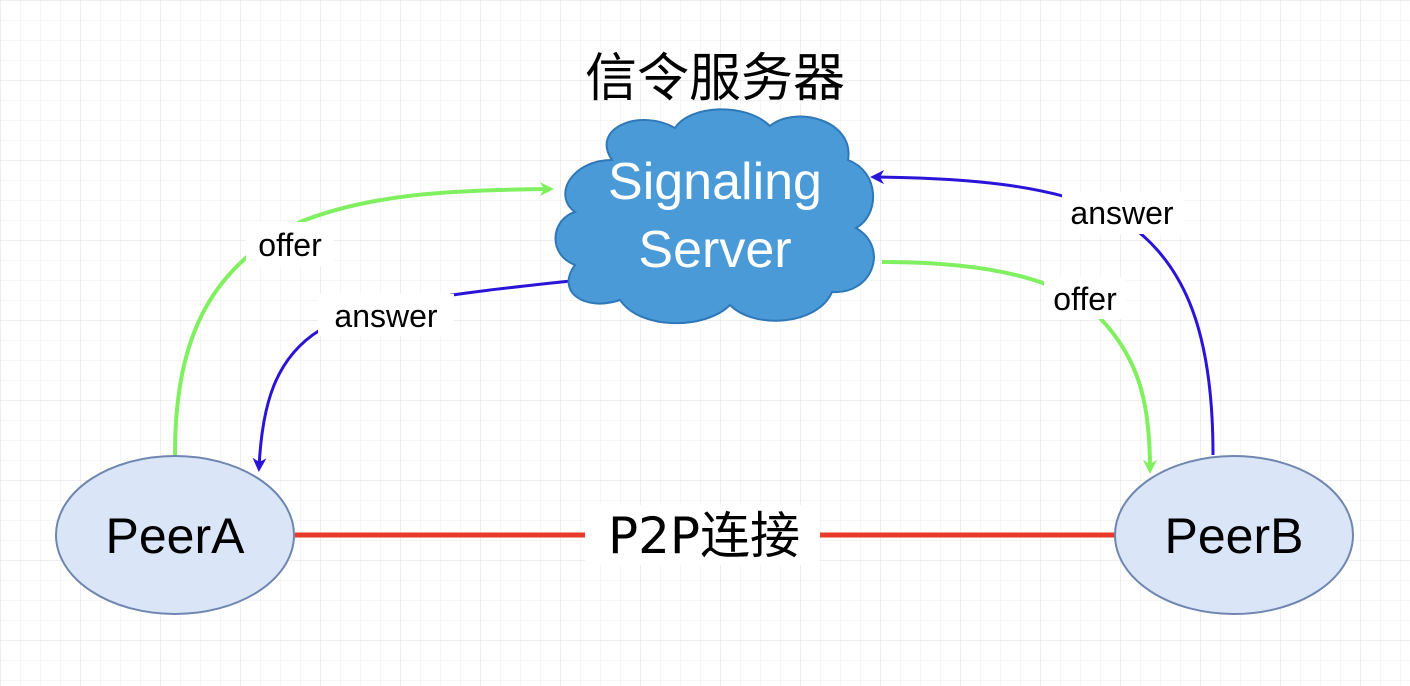 This screenshot has height=686, width=1410. I want to click on peer-a-answer-label: answer, so click(386, 316).